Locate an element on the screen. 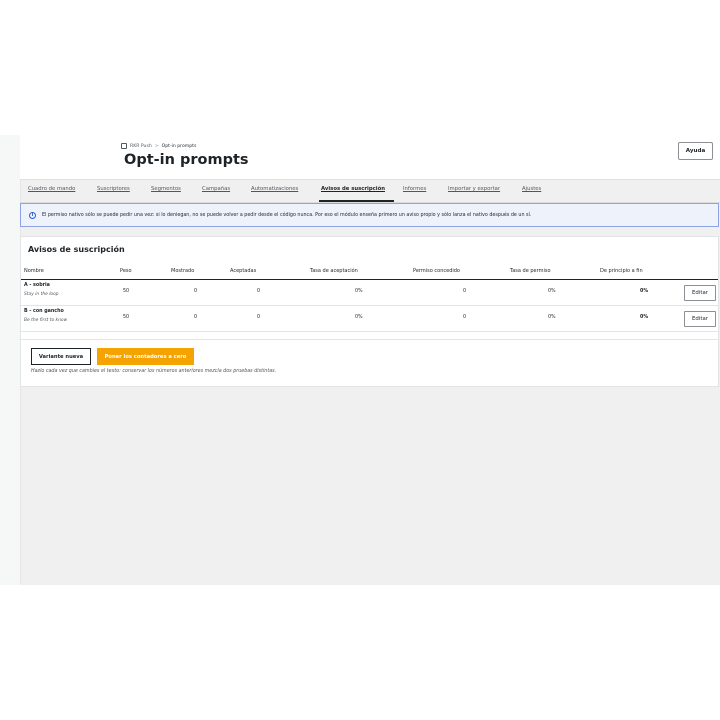  col-grant-rate: Tasa de permiso is located at coordinates (530, 271).